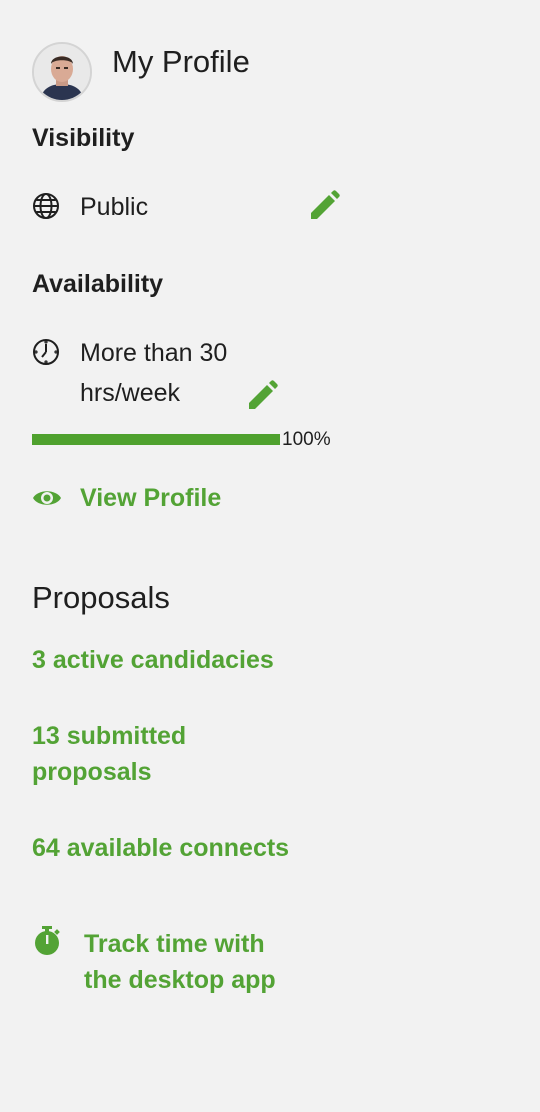 Image resolution: width=540 pixels, height=1112 pixels. I want to click on profile-completeness-bar, so click(156, 439).